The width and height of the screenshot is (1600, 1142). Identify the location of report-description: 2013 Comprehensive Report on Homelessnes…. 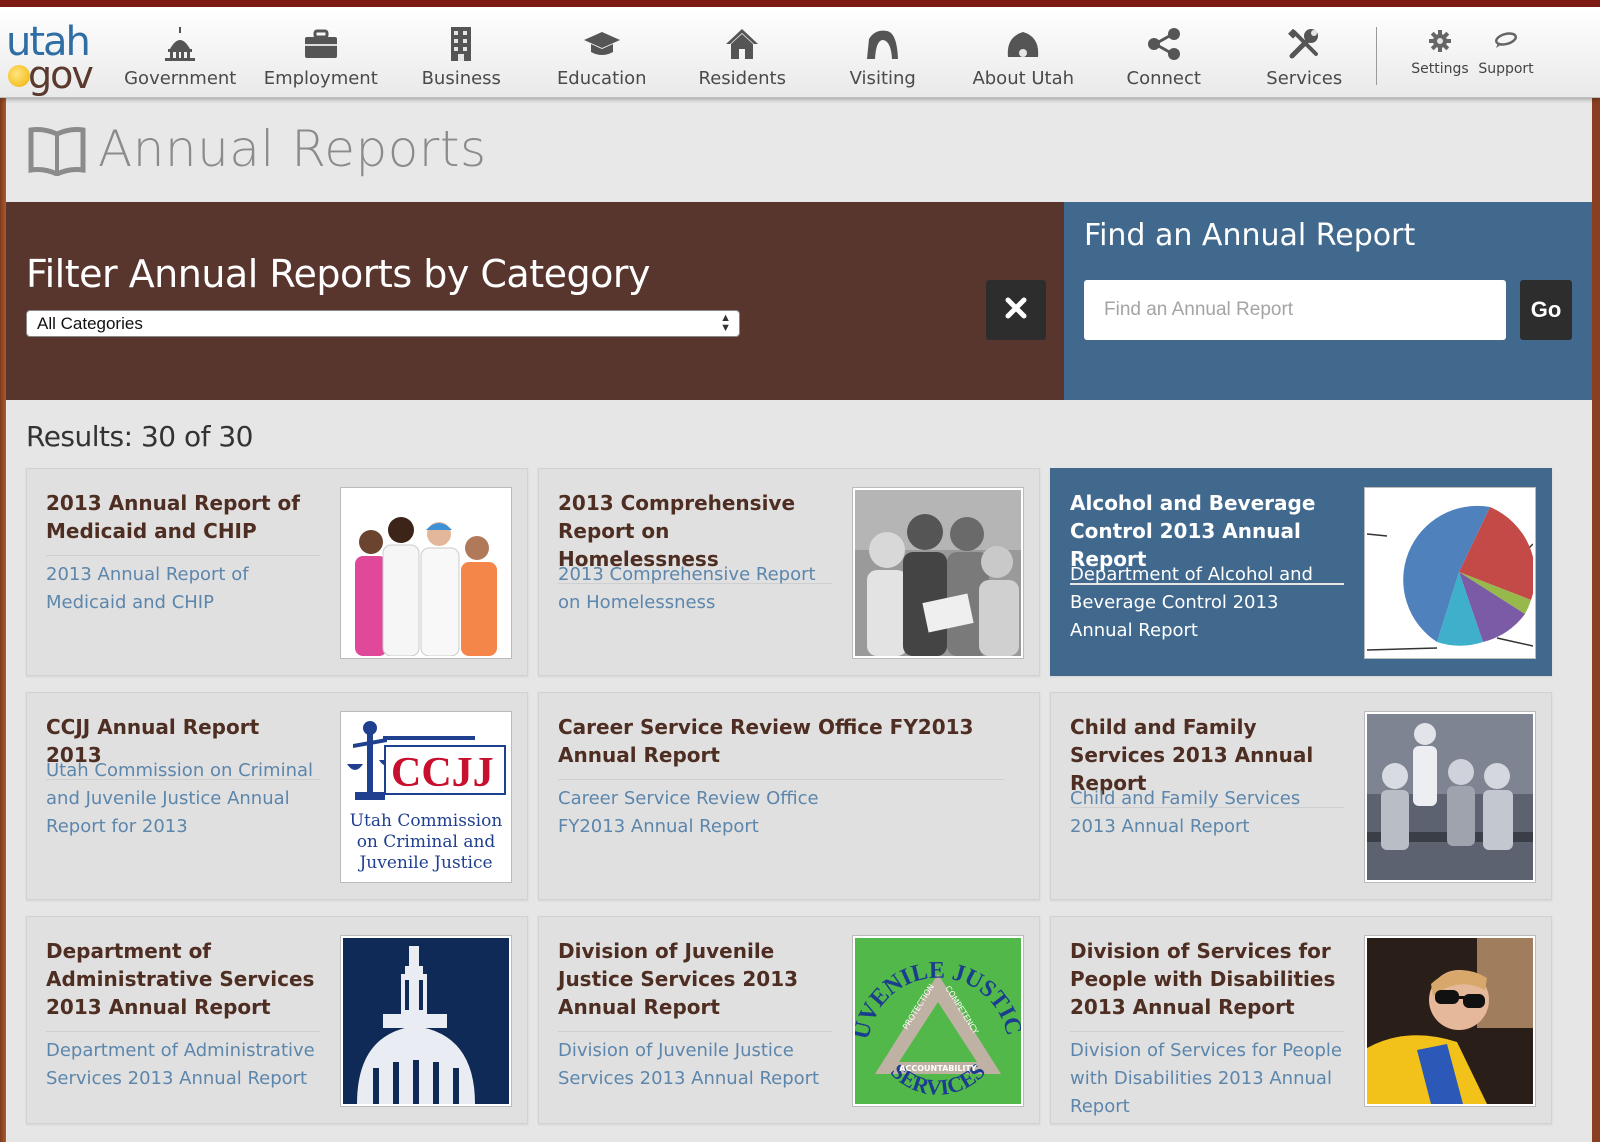
(695, 589).